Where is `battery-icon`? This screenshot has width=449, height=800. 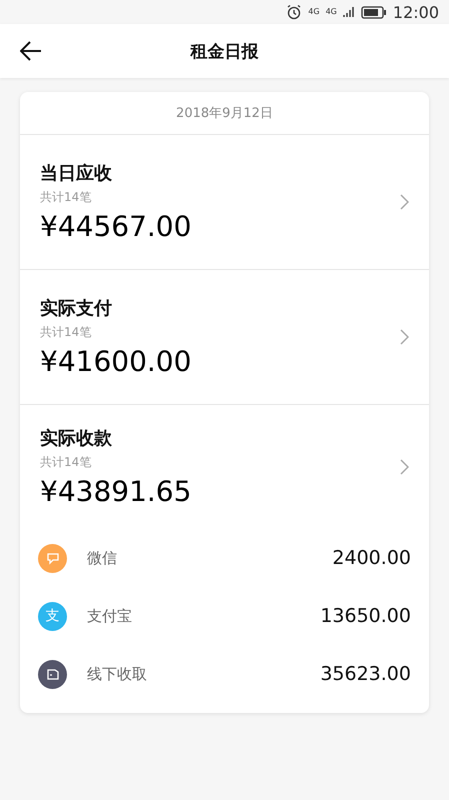
battery-icon is located at coordinates (373, 12).